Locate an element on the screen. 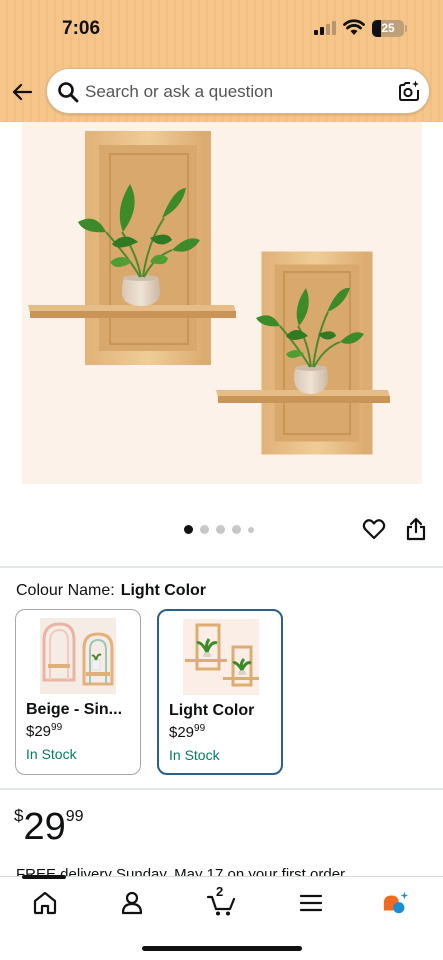 The image size is (443, 960). wifi-icon is located at coordinates (354, 27).